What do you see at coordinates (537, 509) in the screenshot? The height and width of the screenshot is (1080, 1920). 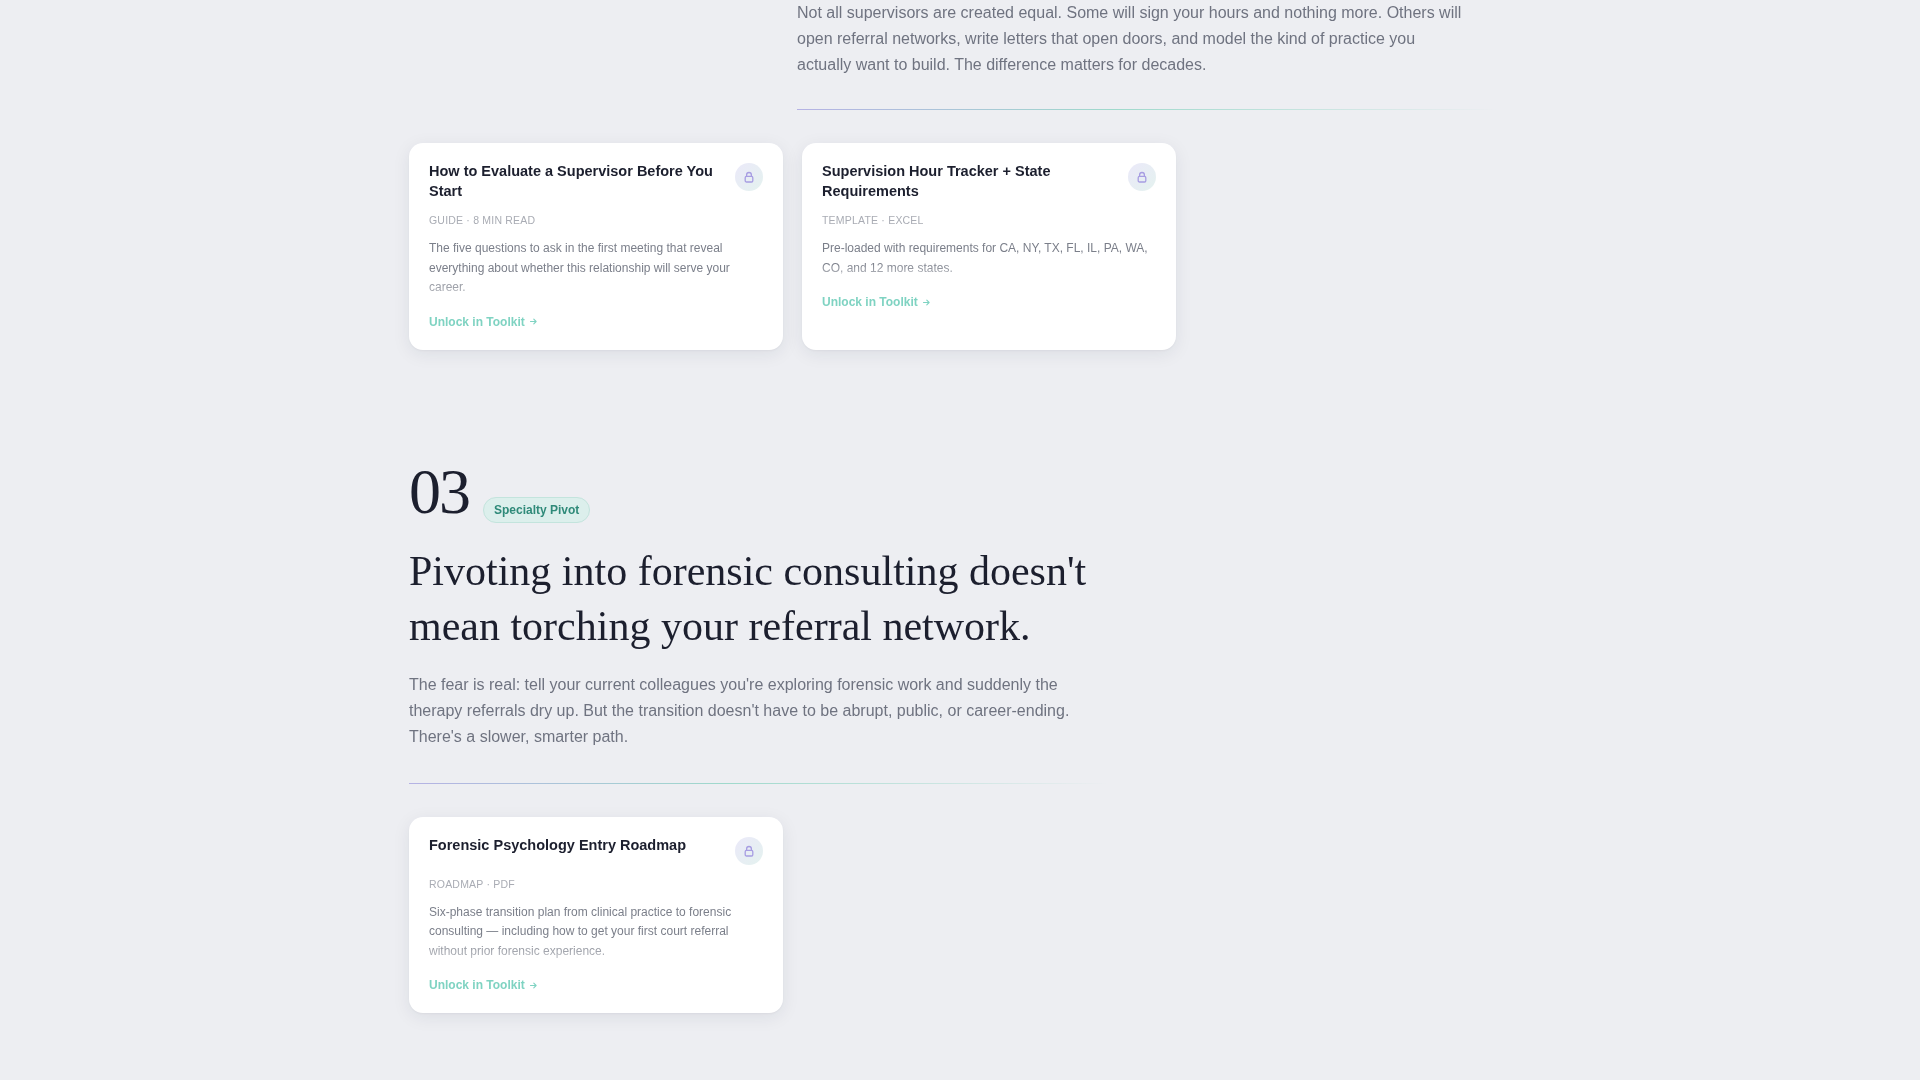 I see `section-tag: Specialty Pivot` at bounding box center [537, 509].